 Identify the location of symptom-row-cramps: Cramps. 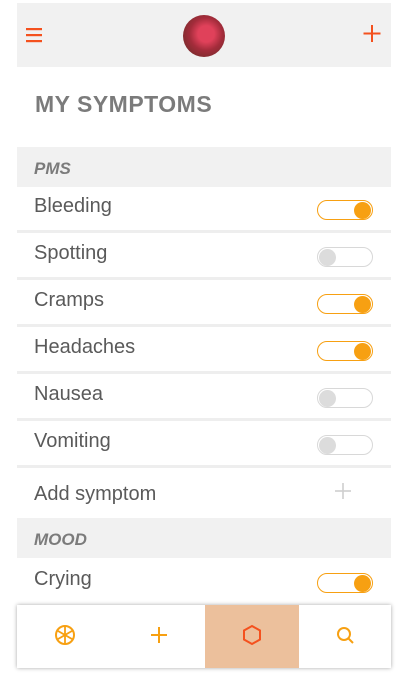
(204, 304).